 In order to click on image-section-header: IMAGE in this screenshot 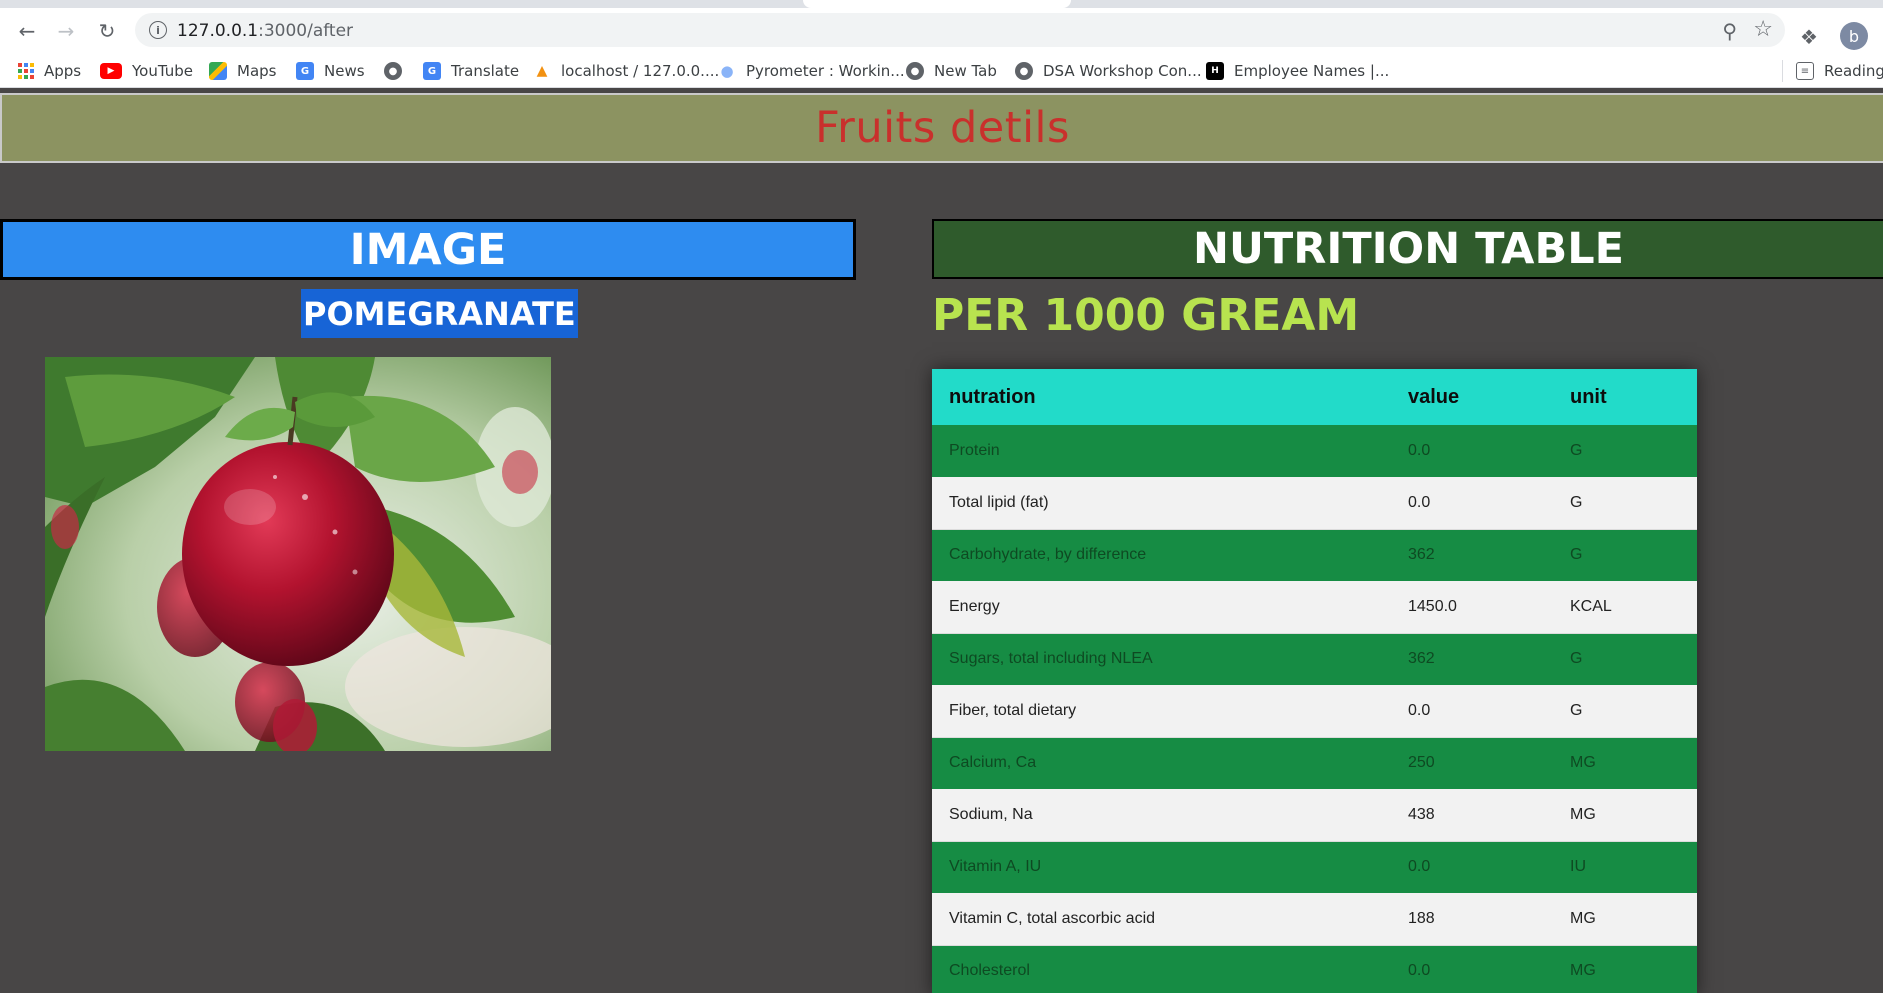, I will do `click(428, 249)`.